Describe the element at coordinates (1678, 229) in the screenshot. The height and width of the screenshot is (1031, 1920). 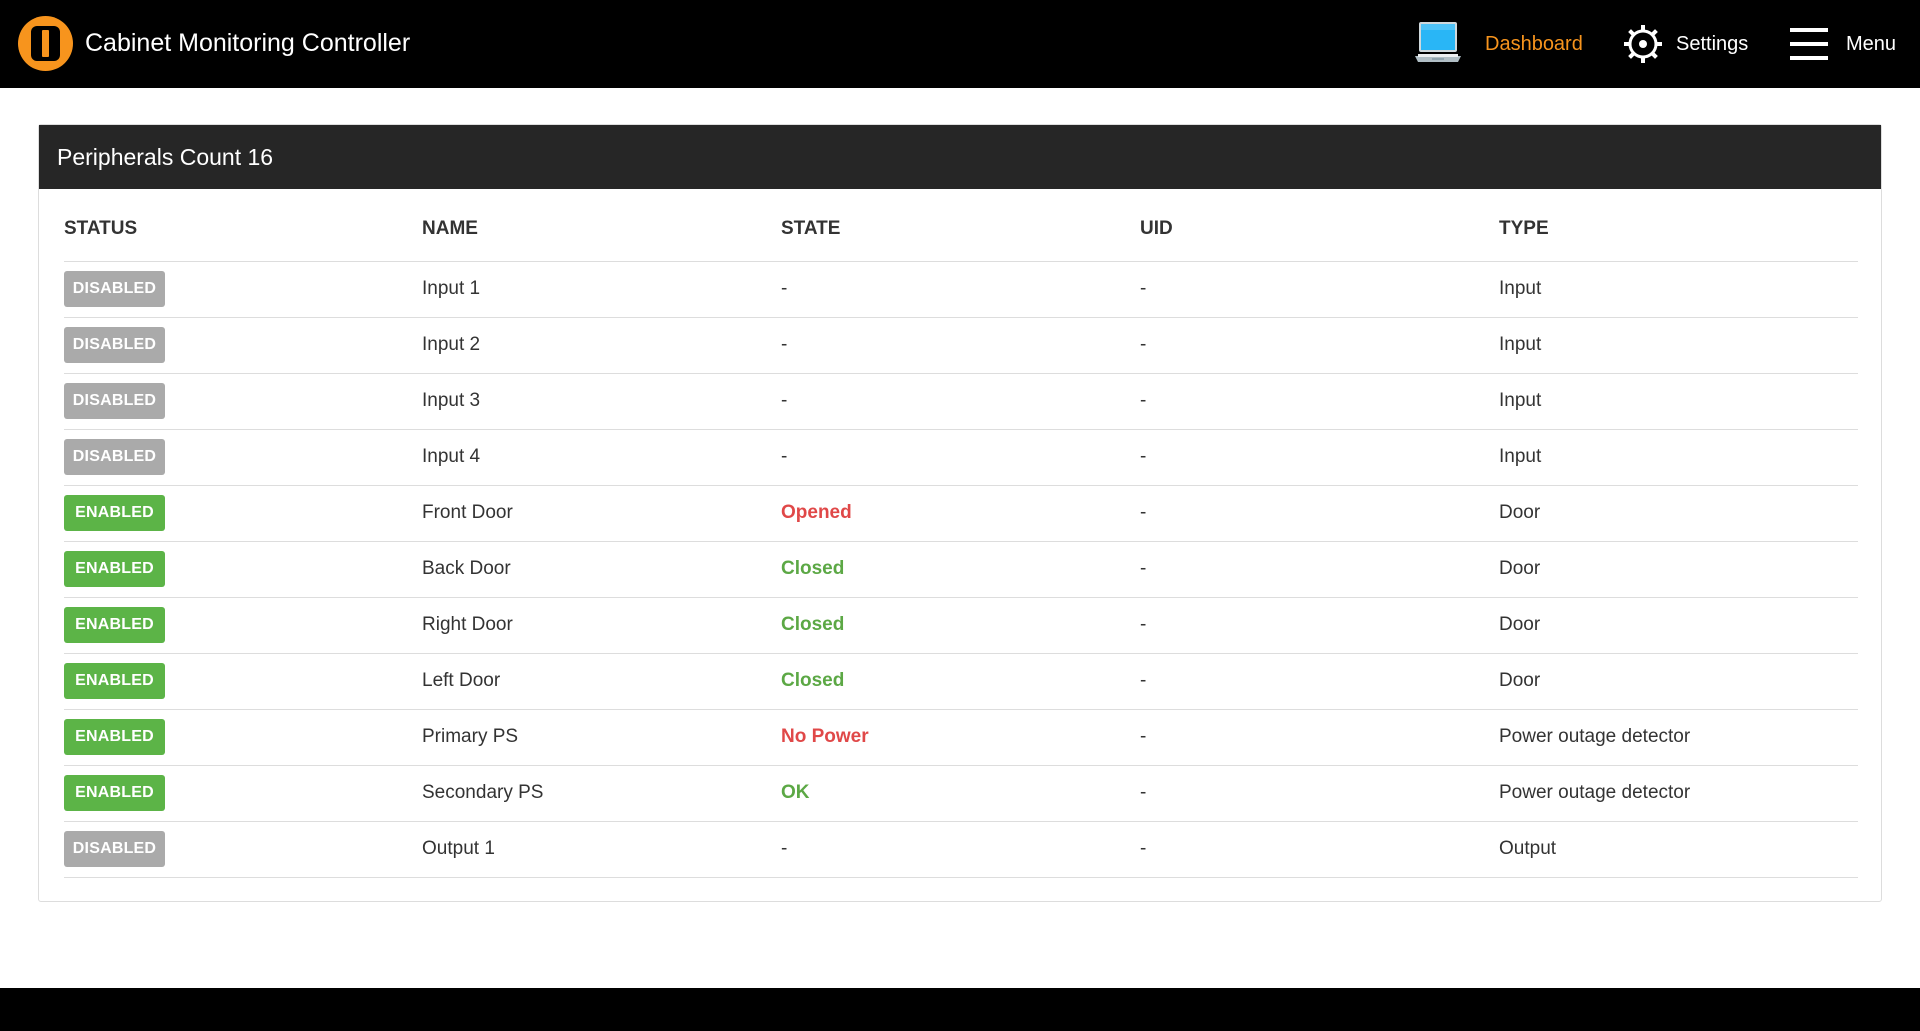
I see `header-type: TYPE` at that location.